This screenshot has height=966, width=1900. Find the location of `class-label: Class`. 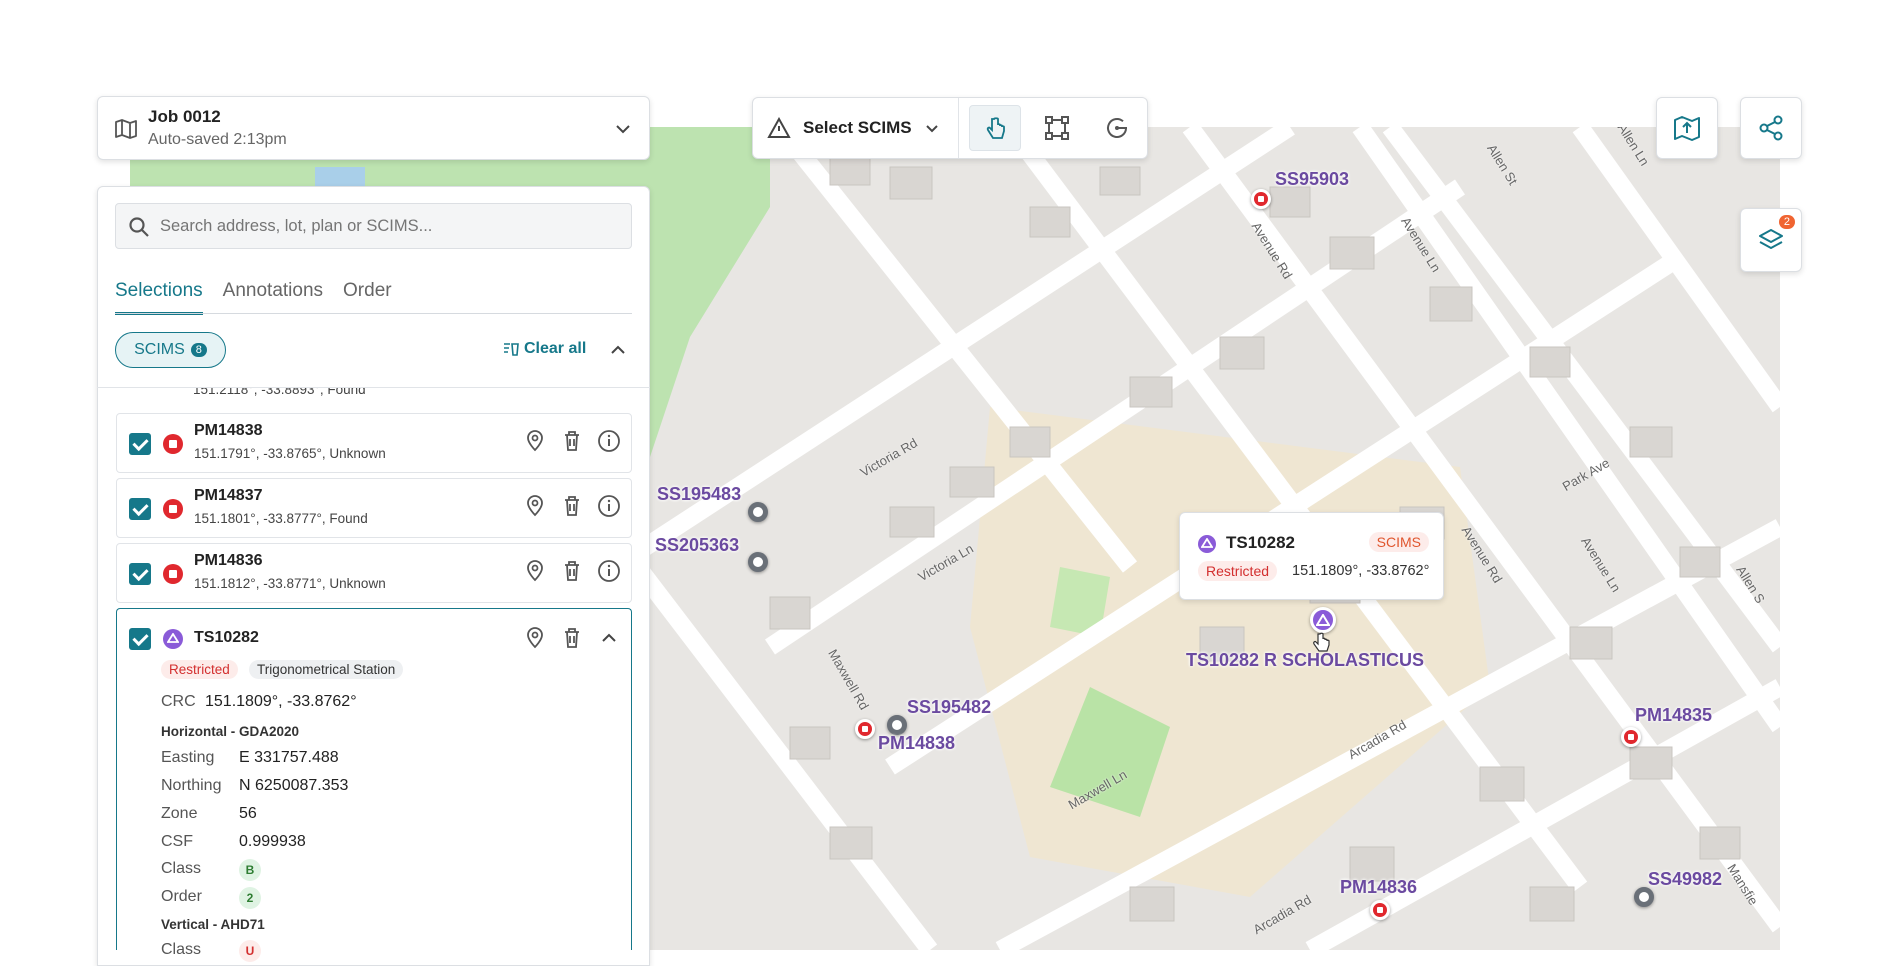

class-label: Class is located at coordinates (181, 868).